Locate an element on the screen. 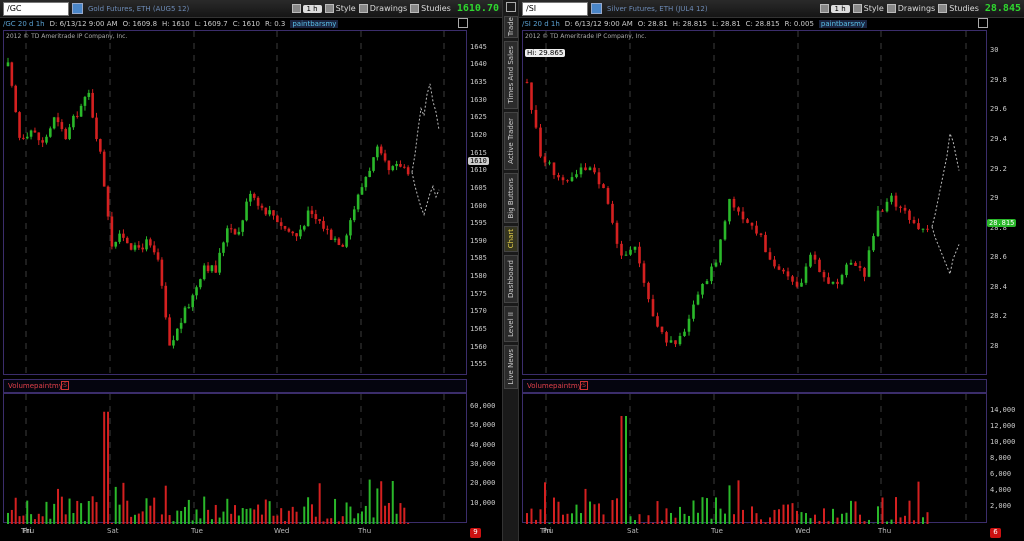  tab-level-ii: Level II is located at coordinates (511, 324).